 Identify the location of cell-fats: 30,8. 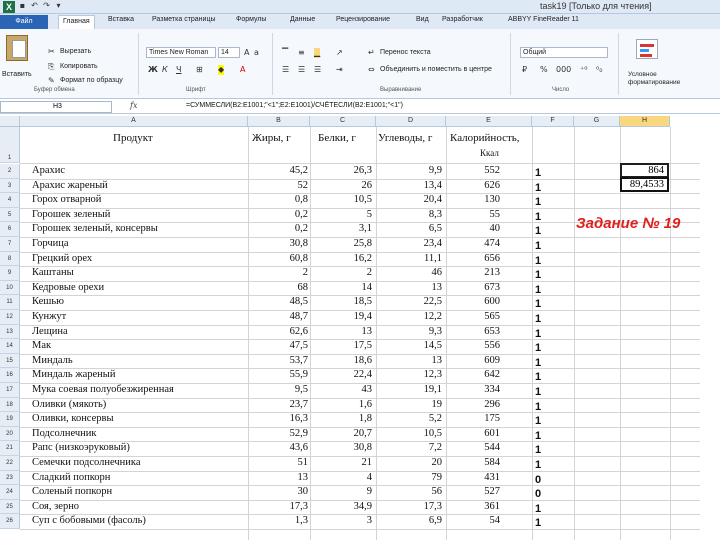
(278, 244).